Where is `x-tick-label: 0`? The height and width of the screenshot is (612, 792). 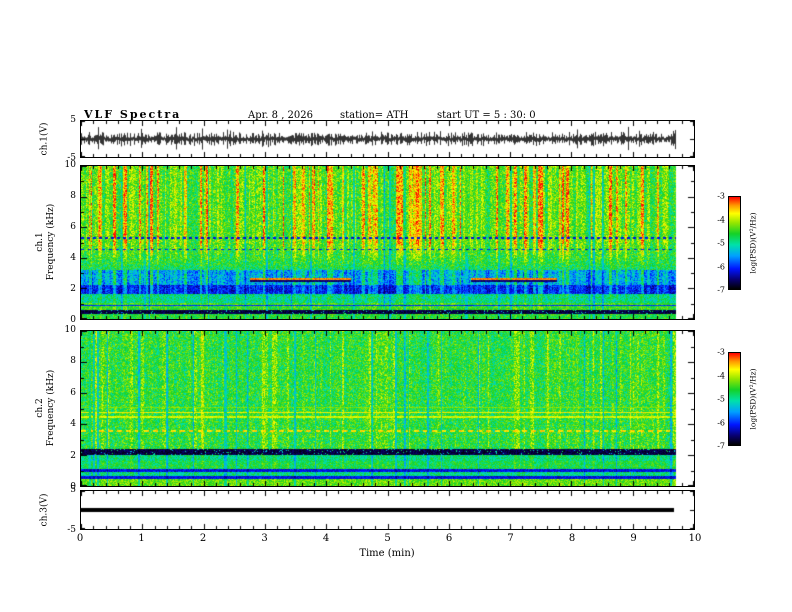
x-tick-label: 0 is located at coordinates (80, 538).